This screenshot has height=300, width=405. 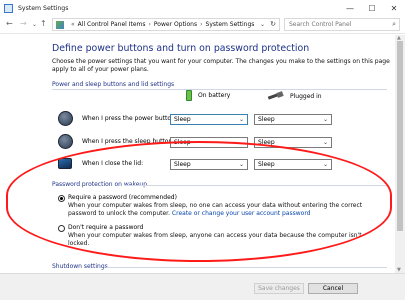 What do you see at coordinates (34, 24) in the screenshot?
I see `recent-dropdown-icon: ⌄` at bounding box center [34, 24].